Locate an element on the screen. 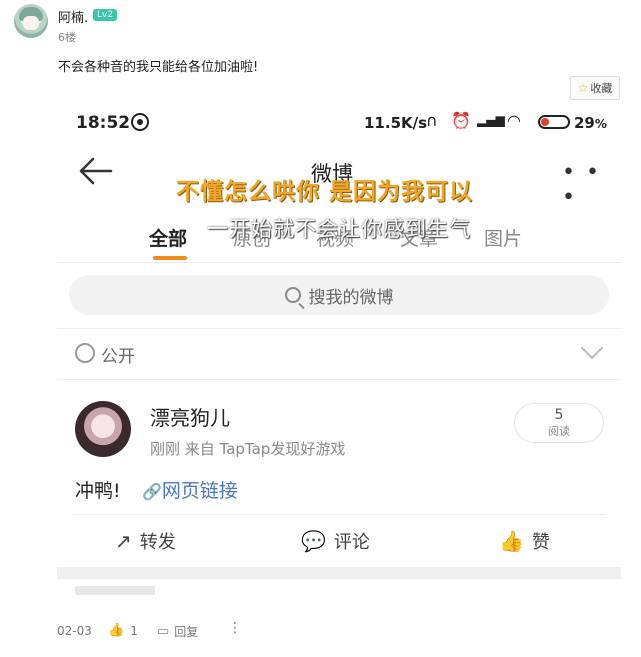  like-button: 👍 1 is located at coordinates (123, 630).